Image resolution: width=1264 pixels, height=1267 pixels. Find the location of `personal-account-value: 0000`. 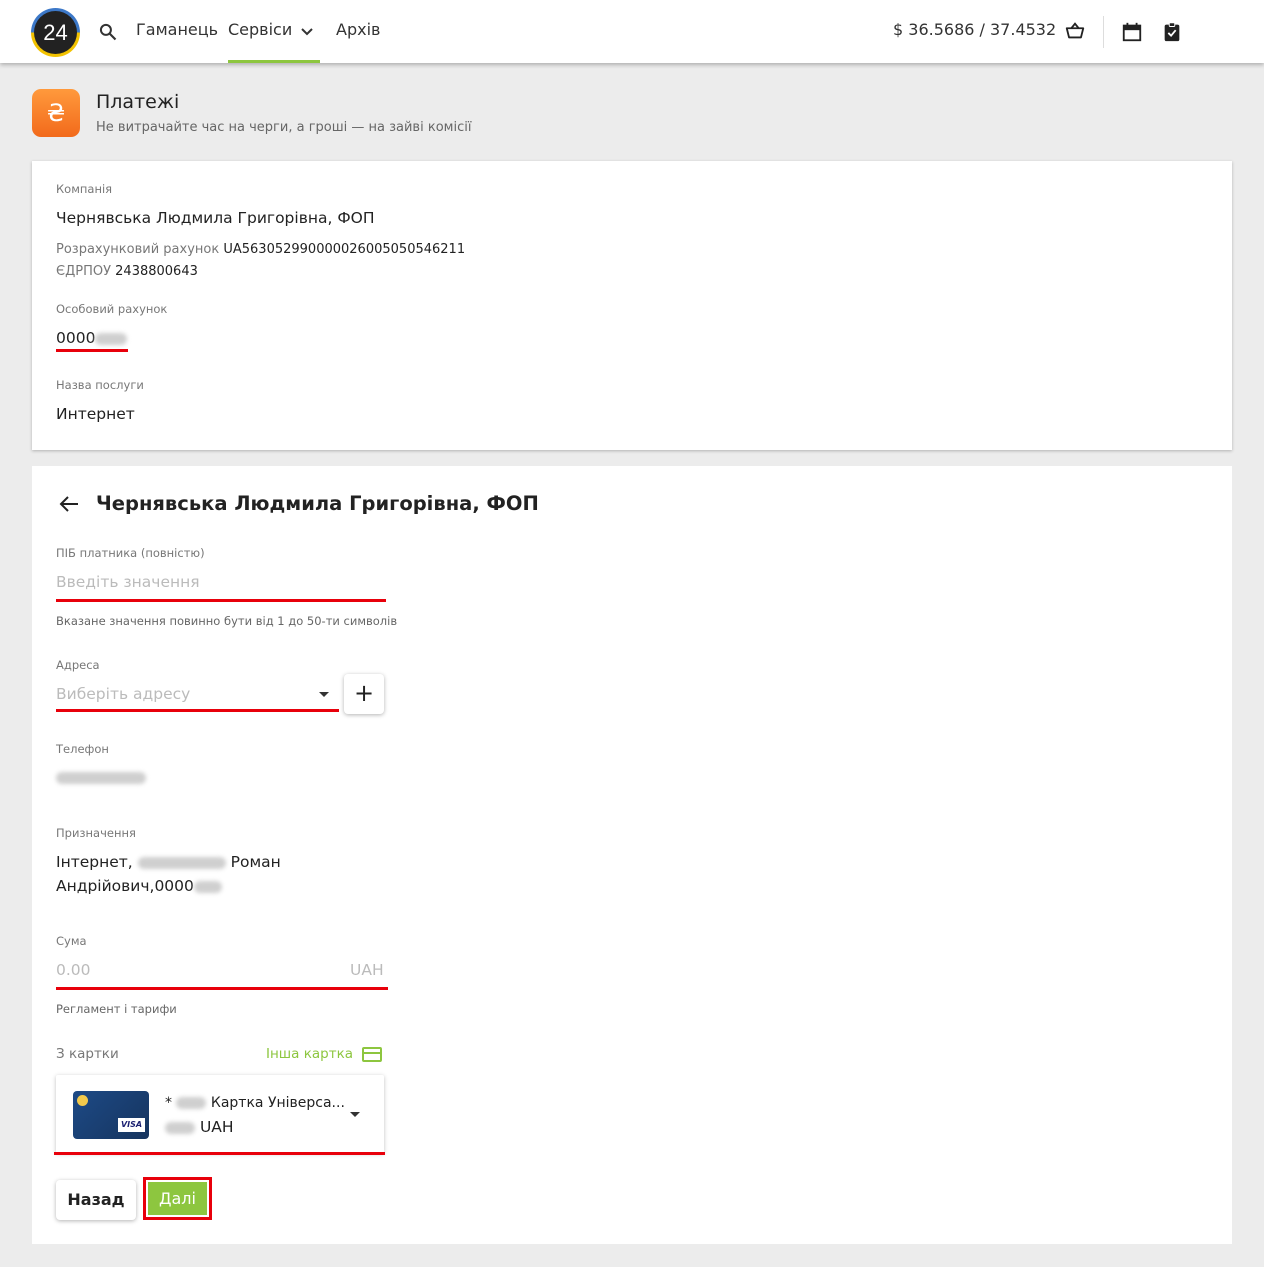

personal-account-value: 0000 is located at coordinates (92, 338).